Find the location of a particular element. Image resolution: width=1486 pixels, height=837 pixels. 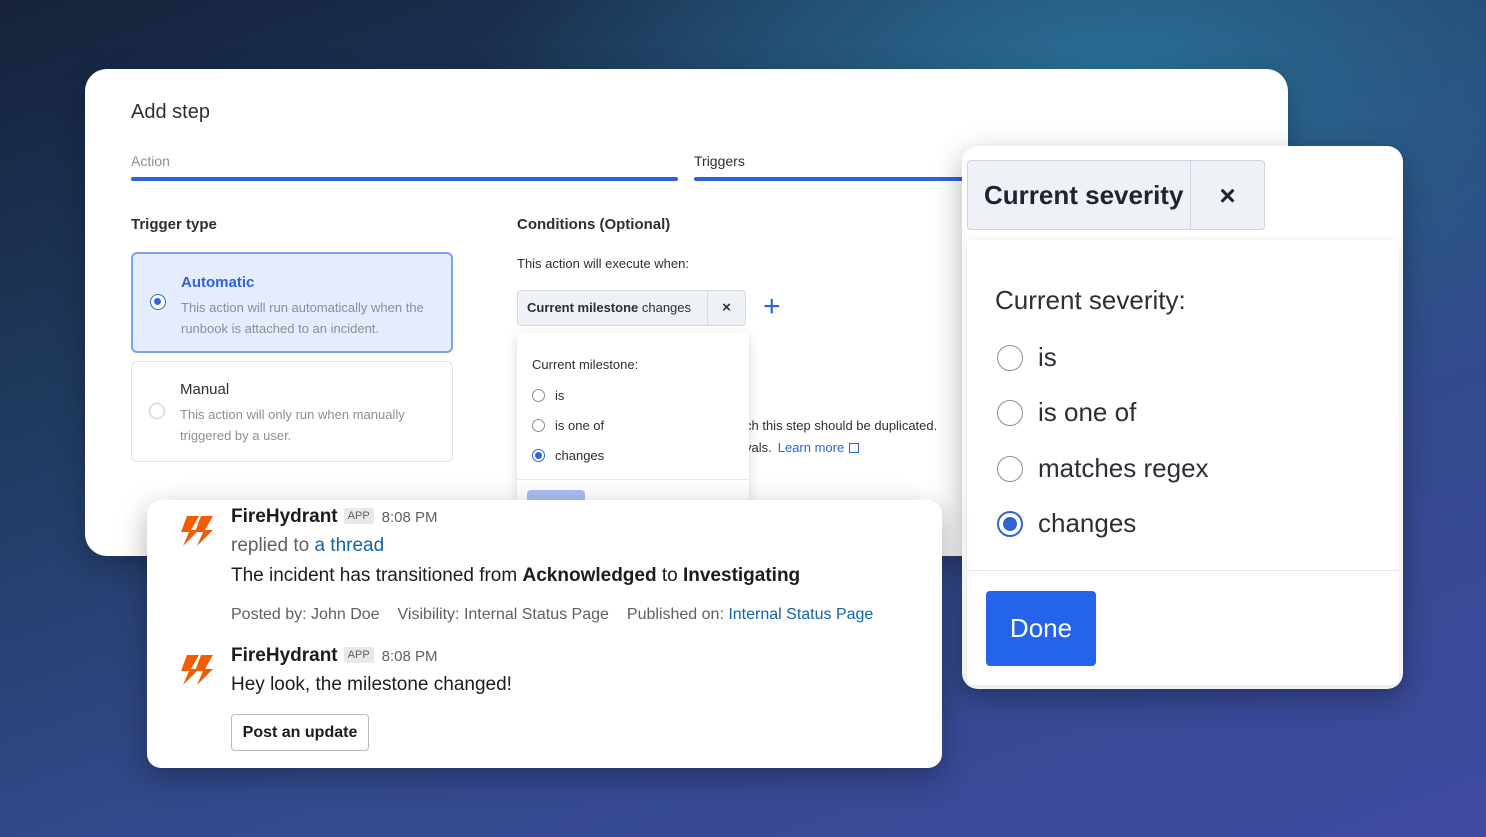

done-button: Done is located at coordinates (1041, 628).